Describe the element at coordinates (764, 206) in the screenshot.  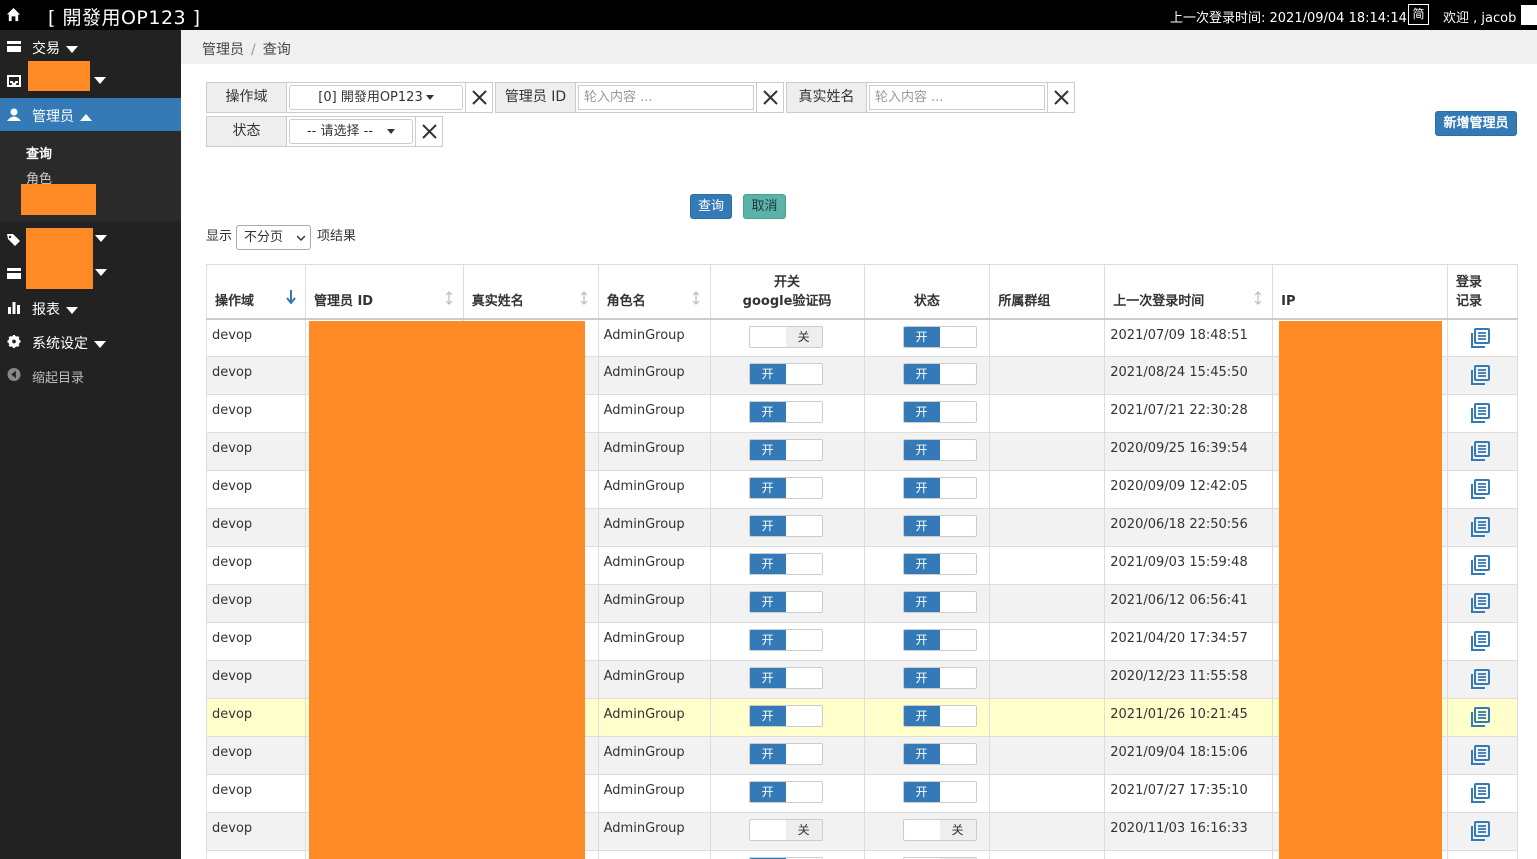
I see `cancel-button: 取消` at that location.